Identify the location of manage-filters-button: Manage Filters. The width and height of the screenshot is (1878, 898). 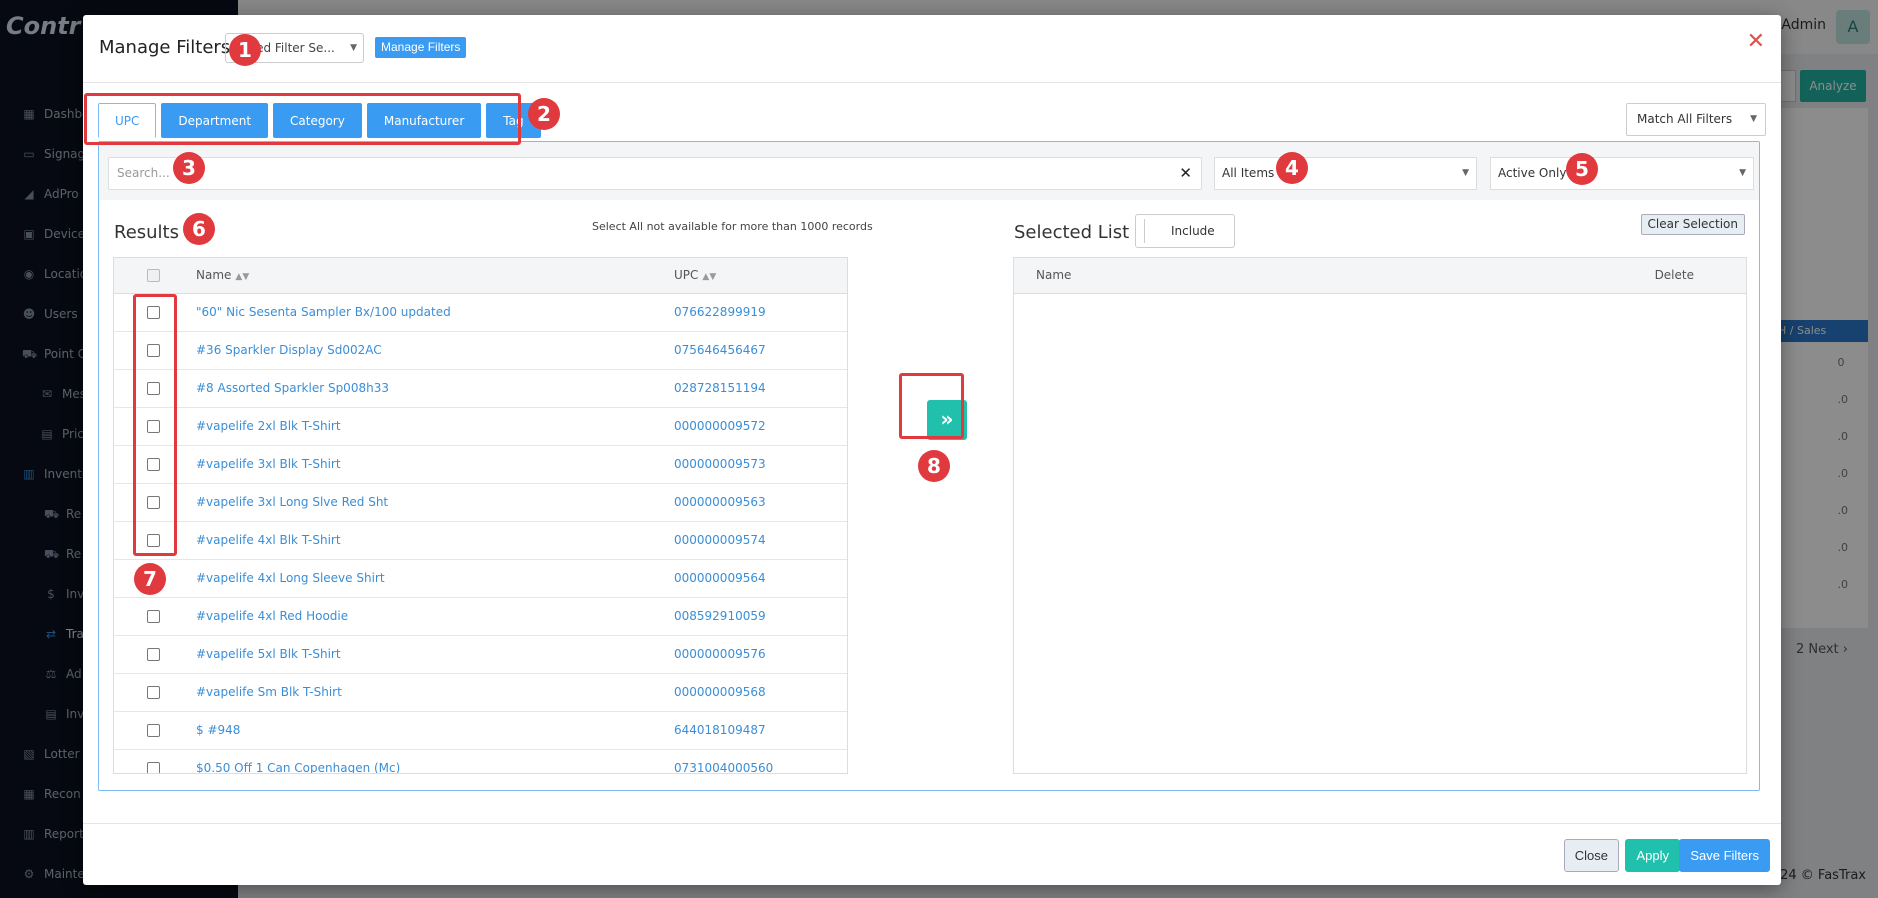
(421, 47).